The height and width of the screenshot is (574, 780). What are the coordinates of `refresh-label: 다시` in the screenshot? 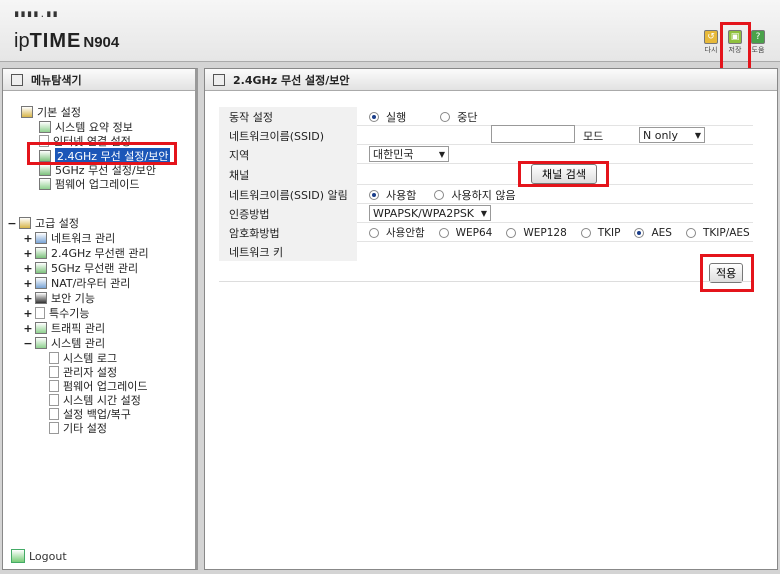 It's located at (711, 50).